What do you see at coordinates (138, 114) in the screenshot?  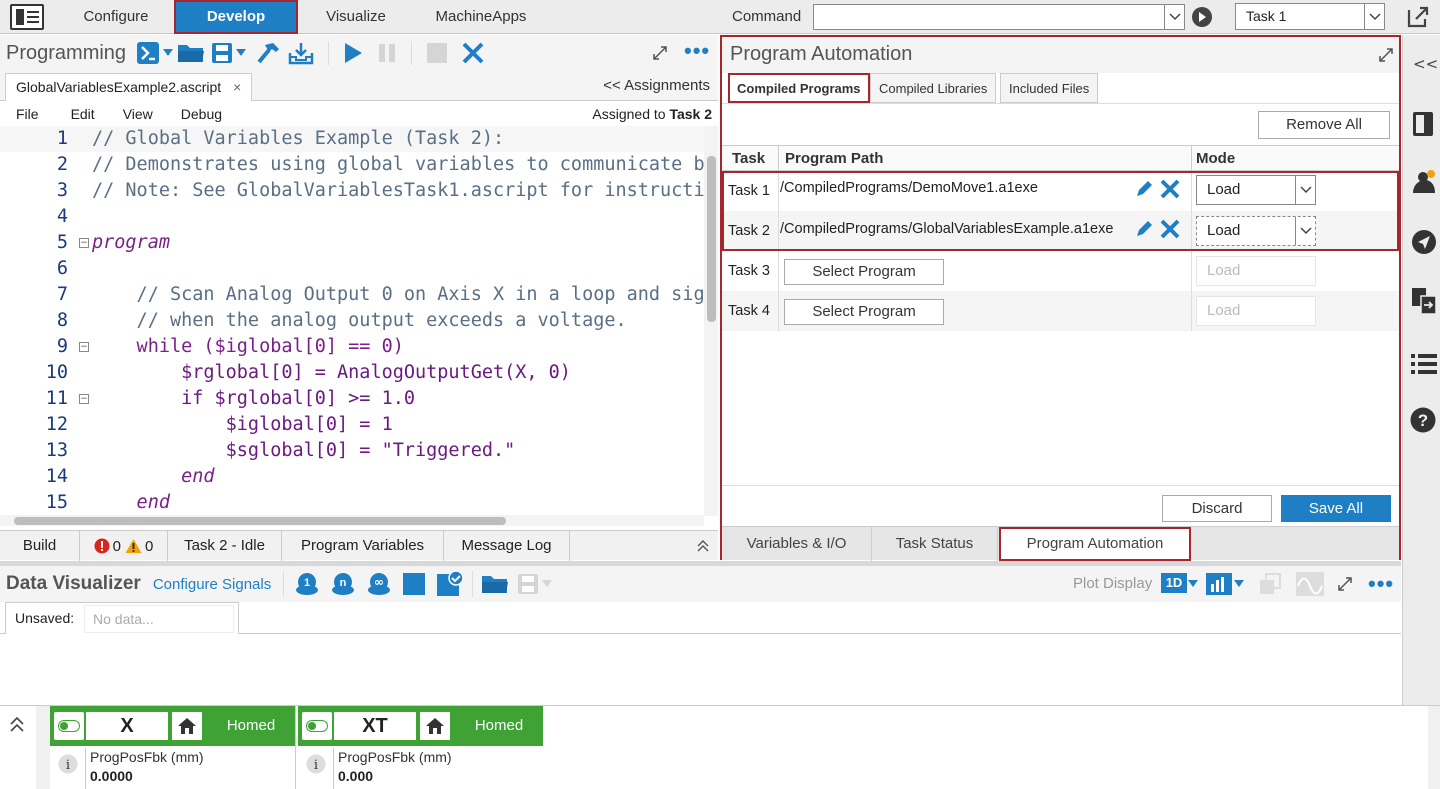 I see `menu-view: View` at bounding box center [138, 114].